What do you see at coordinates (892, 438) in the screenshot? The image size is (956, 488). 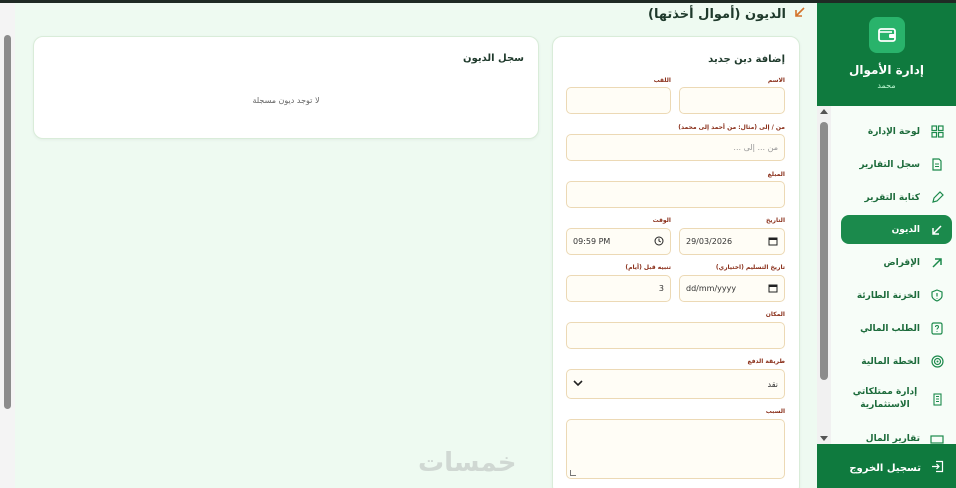 I see `sidebar-item-label: تقارير المال` at bounding box center [892, 438].